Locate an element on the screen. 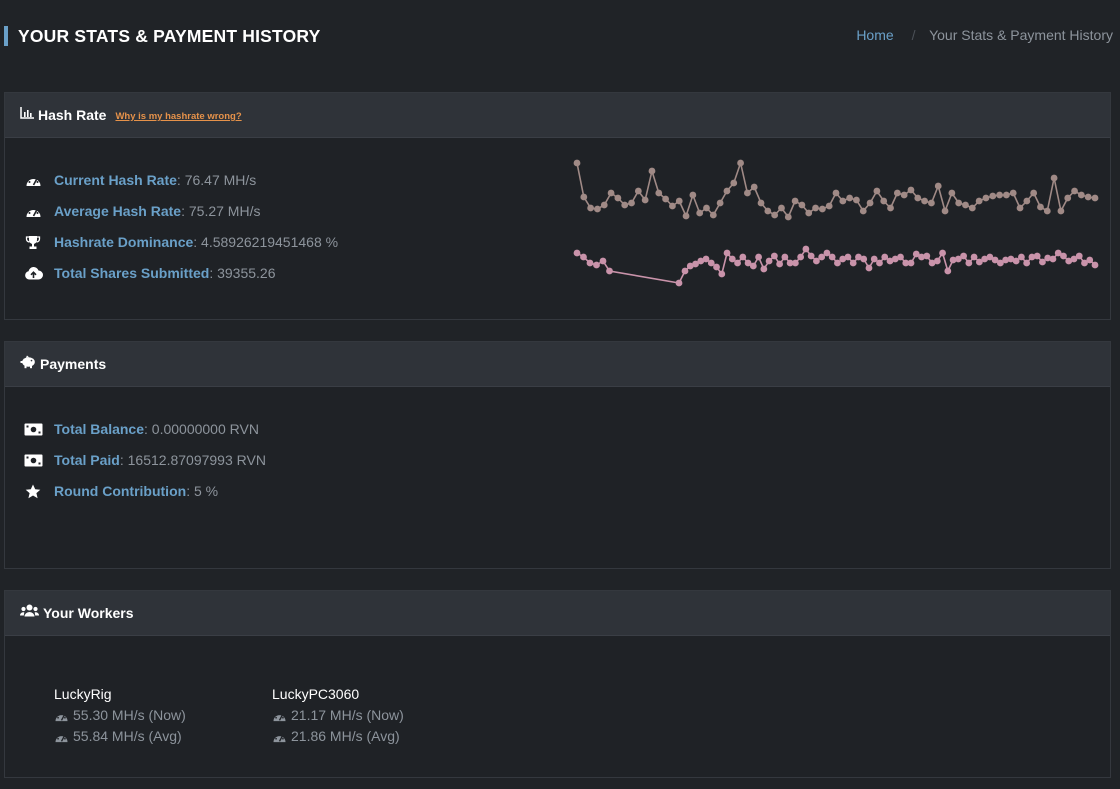  page-title: YOUR STATS & PAYMENT HISTORY is located at coordinates (162, 36).